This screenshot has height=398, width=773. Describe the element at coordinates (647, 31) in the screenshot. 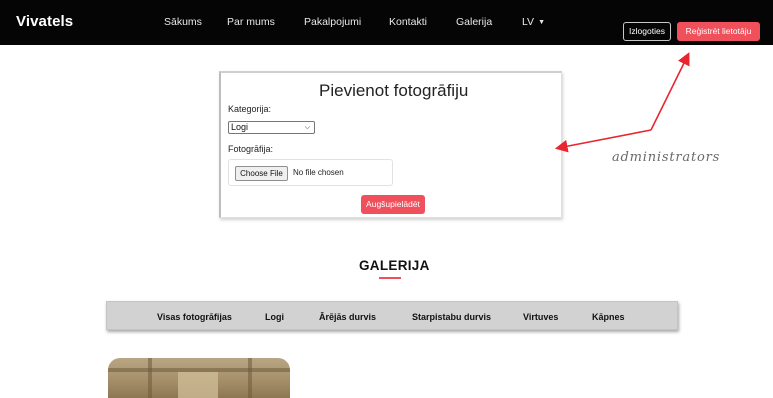

I see `logout-button: Izlogoties` at that location.